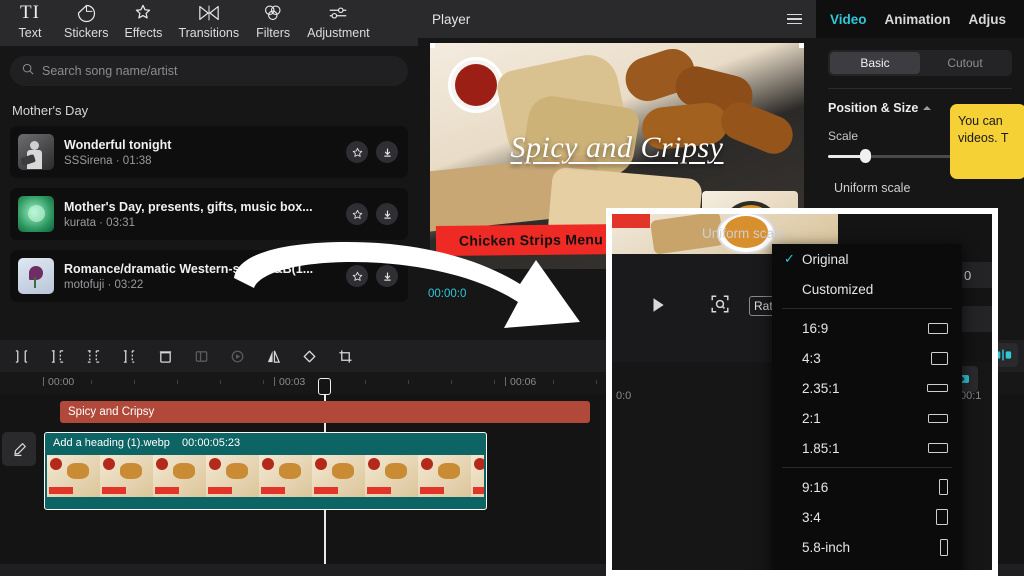 The width and height of the screenshot is (1024, 576). Describe the element at coordinates (794, 19) in the screenshot. I see `hamburger-menu-icon` at that location.